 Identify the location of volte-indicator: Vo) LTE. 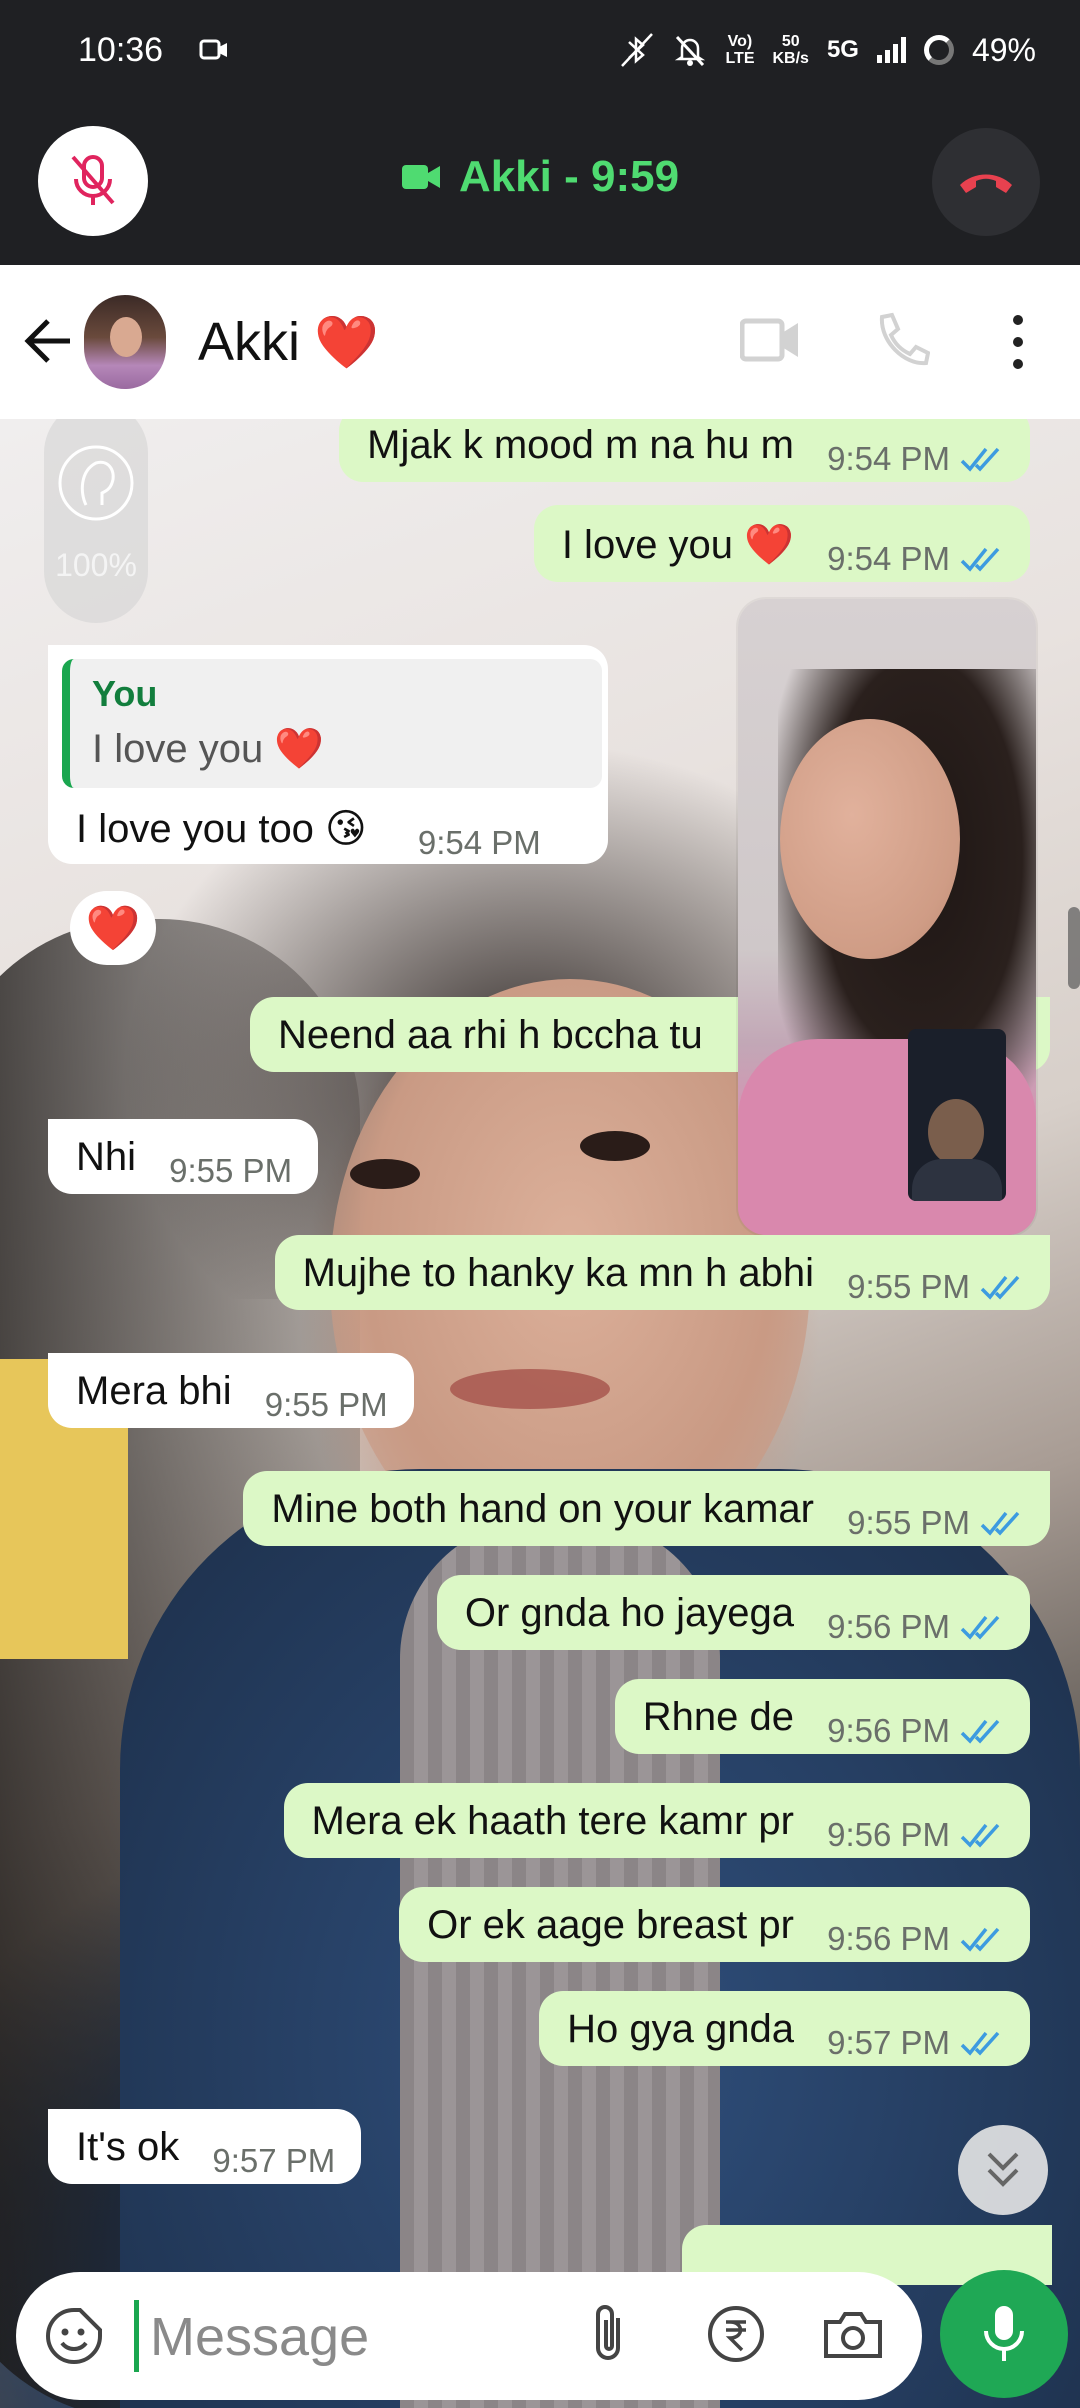
(740, 50).